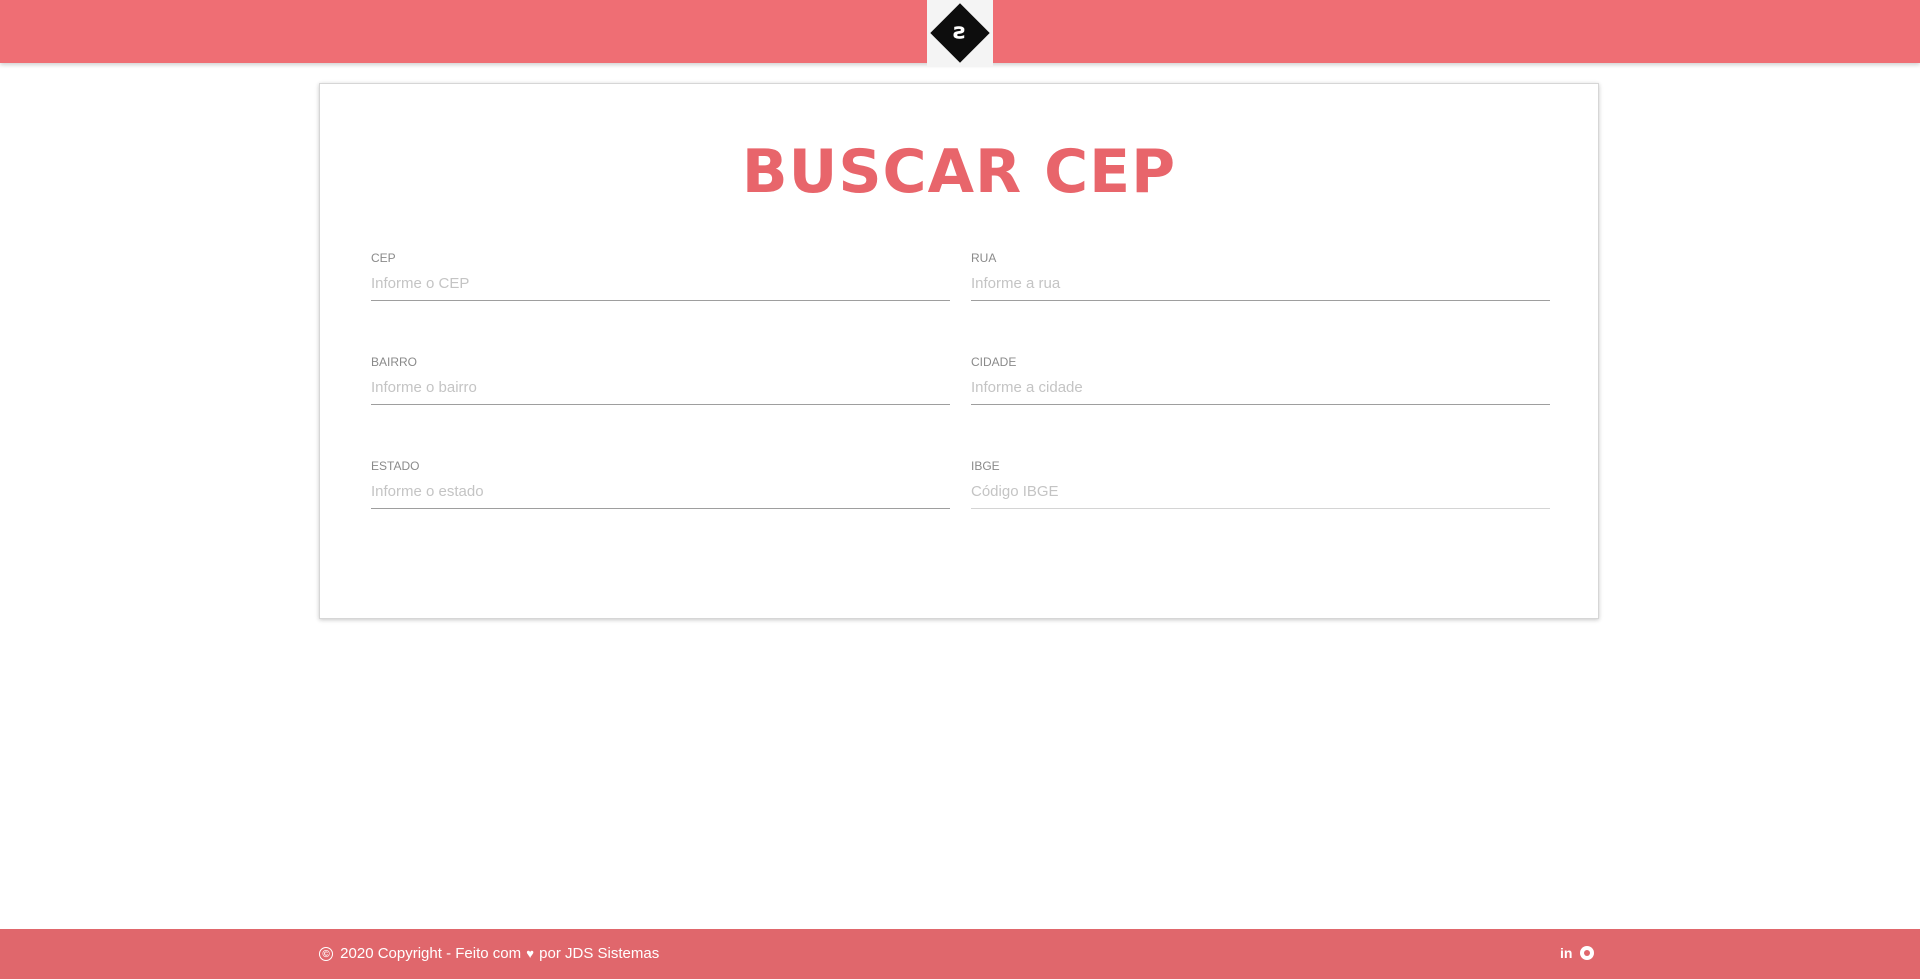 The height and width of the screenshot is (979, 1920). I want to click on ibge-input, so click(1260, 492).